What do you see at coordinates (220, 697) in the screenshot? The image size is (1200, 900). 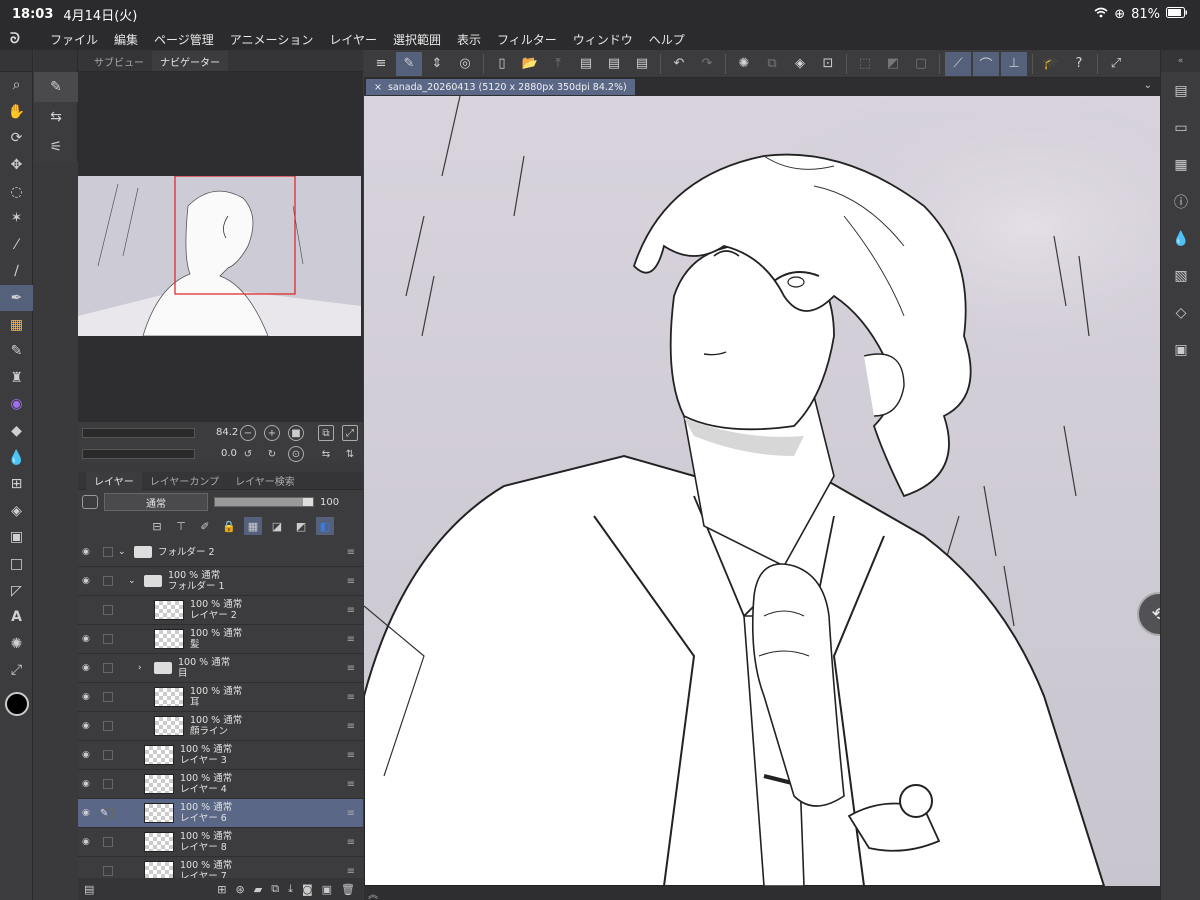 I see `layer-row: ◉ 100 % 通常耳 ≡` at bounding box center [220, 697].